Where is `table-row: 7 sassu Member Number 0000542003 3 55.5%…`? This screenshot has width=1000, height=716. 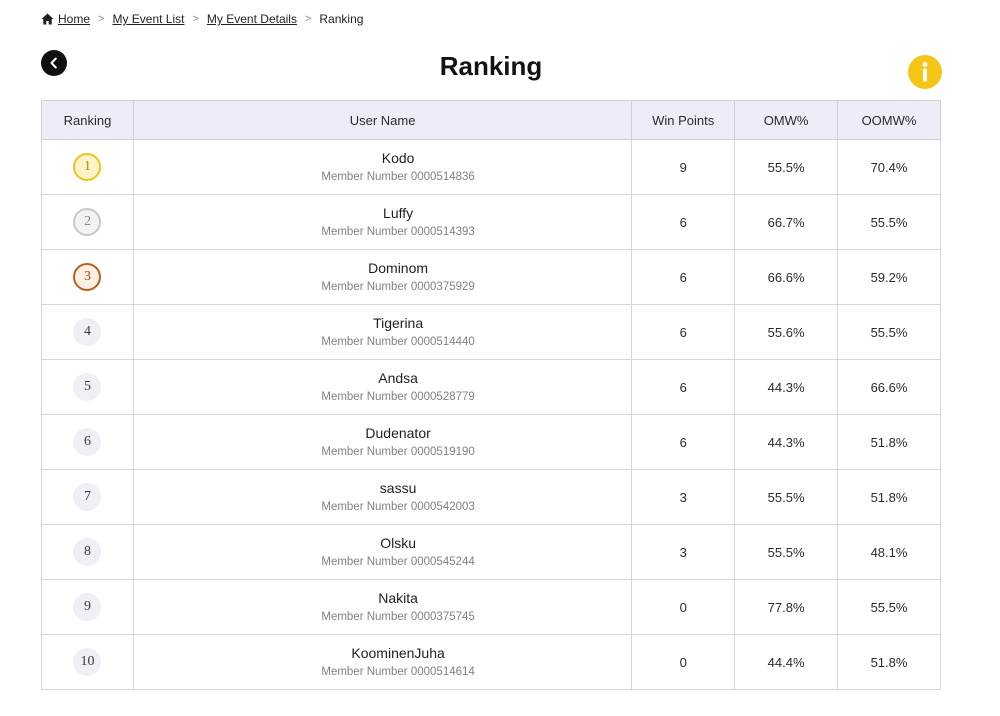 table-row: 7 sassu Member Number 0000542003 3 55.5%… is located at coordinates (491, 497).